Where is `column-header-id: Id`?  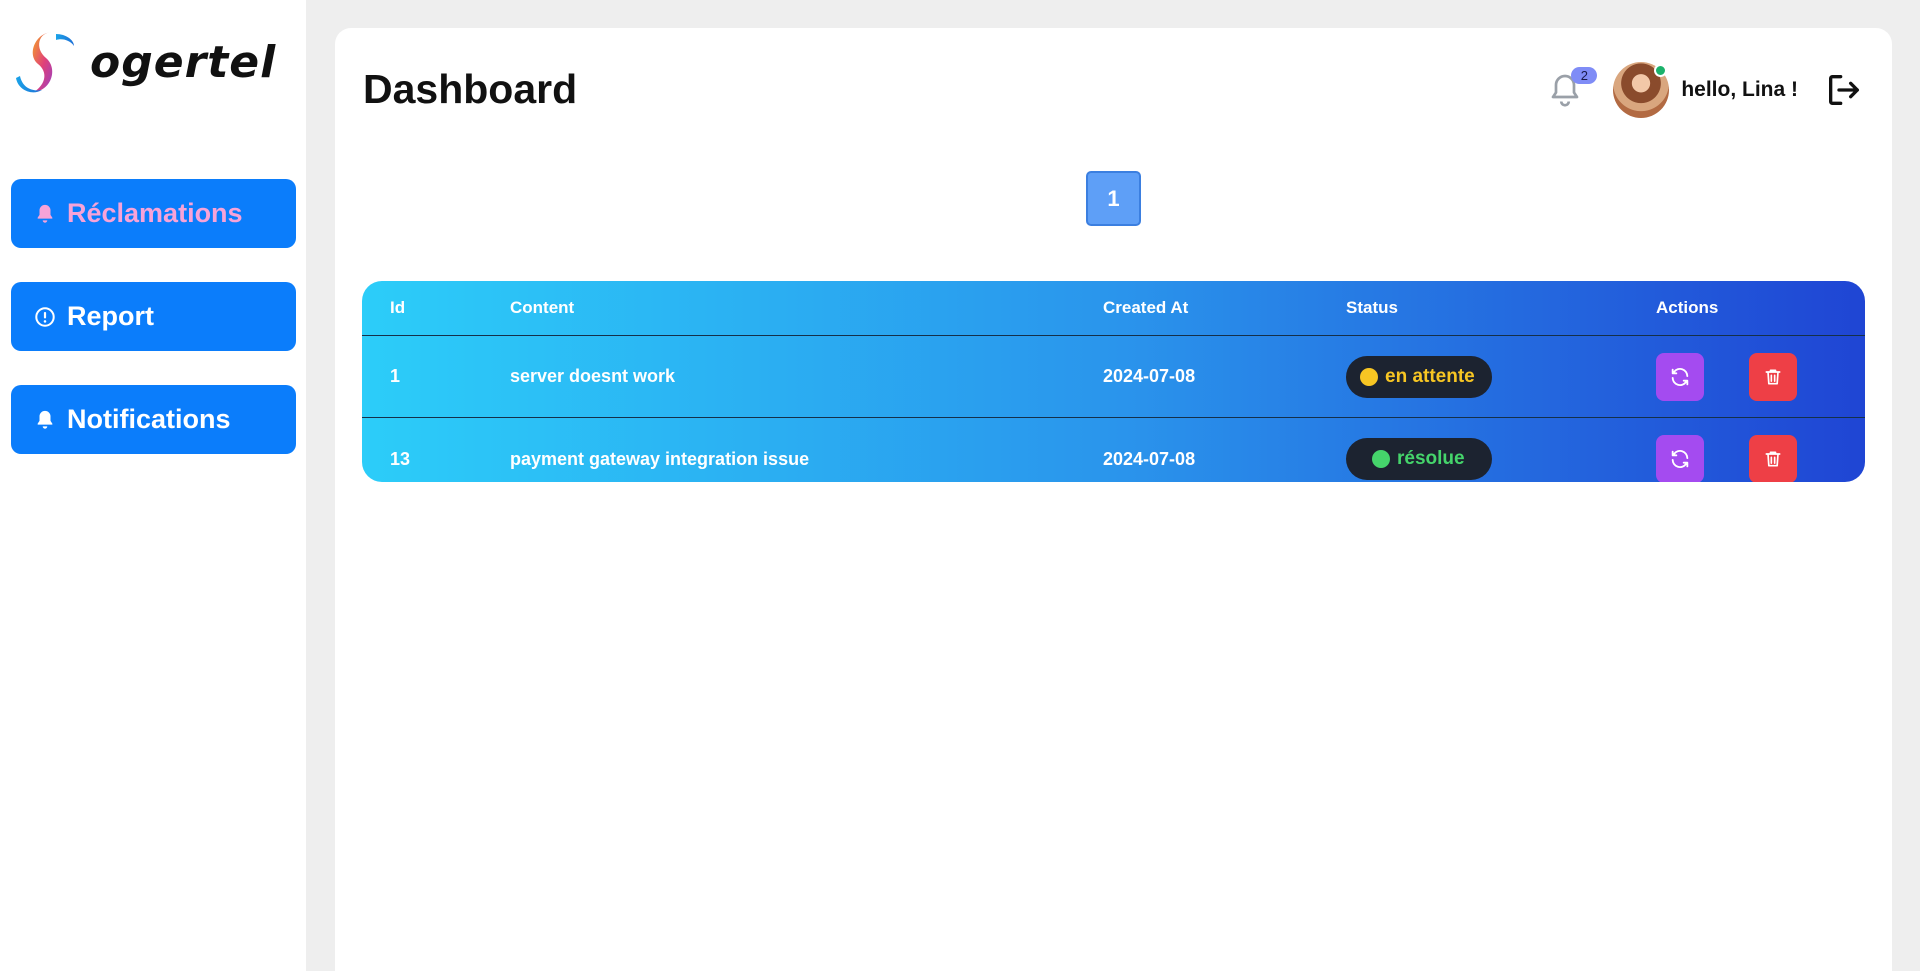 column-header-id: Id is located at coordinates (398, 307).